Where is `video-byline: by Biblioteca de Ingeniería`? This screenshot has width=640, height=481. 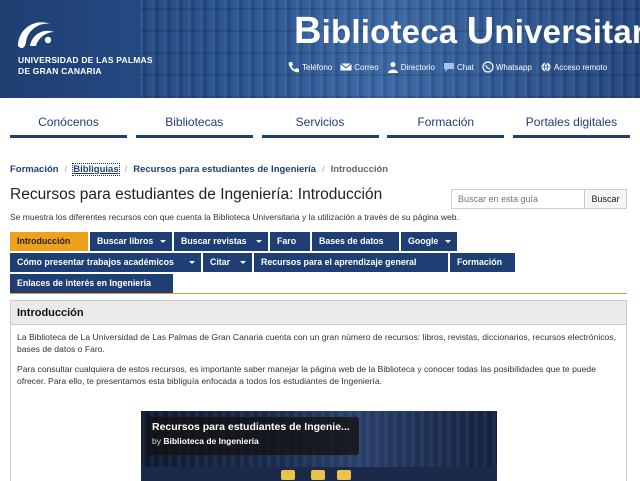 video-byline: by Biblioteca de Ingeniería is located at coordinates (253, 441).